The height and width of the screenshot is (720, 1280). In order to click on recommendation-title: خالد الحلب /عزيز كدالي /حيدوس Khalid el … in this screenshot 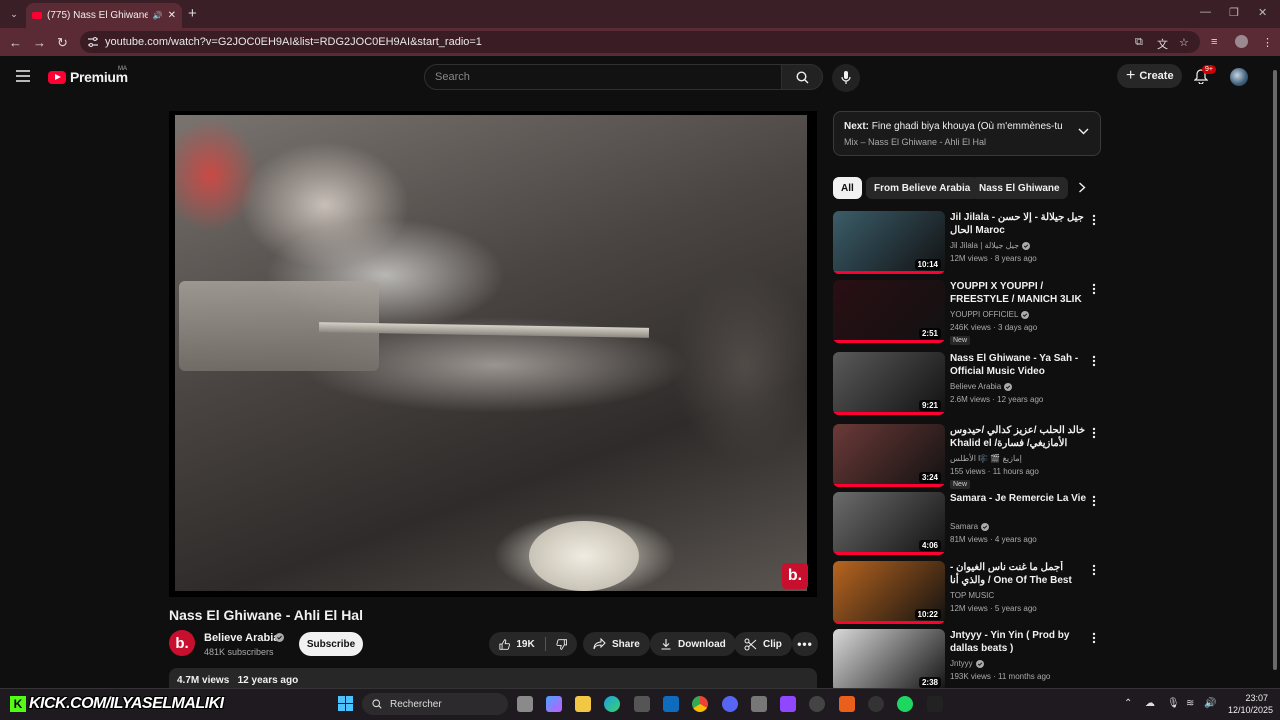, I will do `click(1019, 437)`.